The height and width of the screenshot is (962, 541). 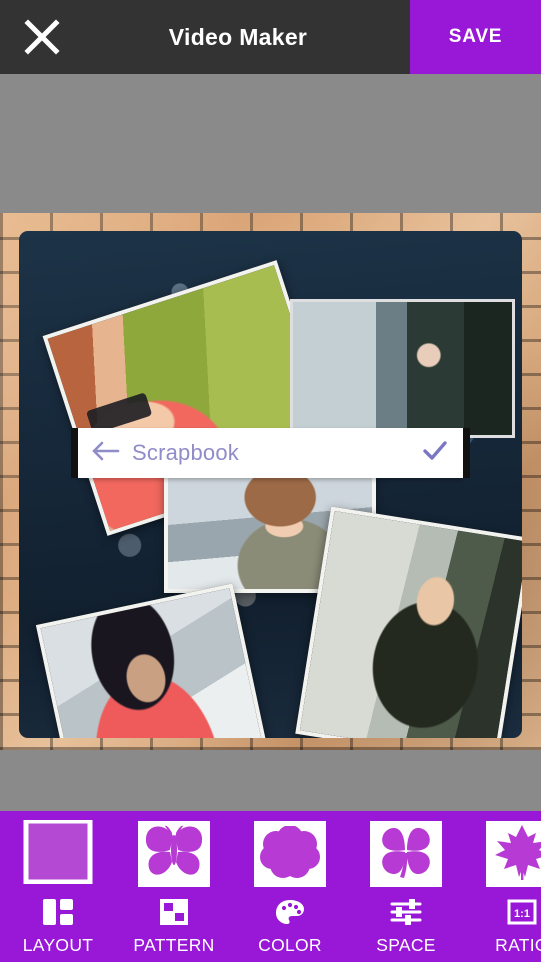 I want to click on tool-item-color: COLOR, so click(x=290, y=886).